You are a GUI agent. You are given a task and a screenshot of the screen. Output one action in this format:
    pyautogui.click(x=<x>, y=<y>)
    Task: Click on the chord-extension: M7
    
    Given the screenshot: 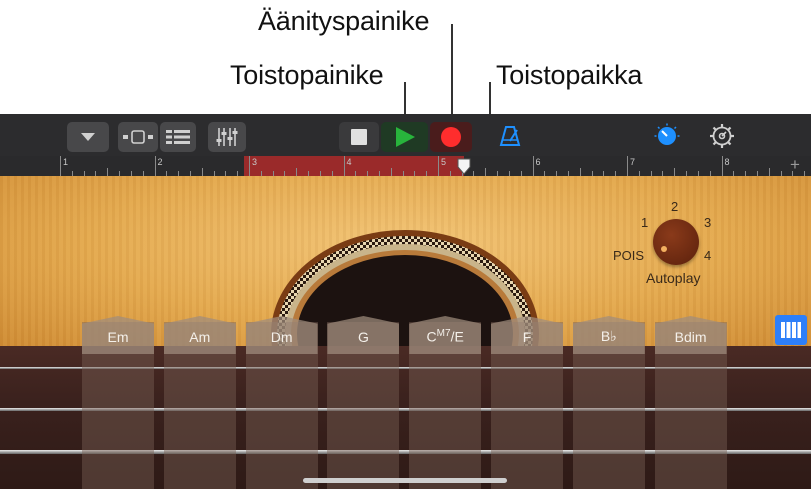 What is the action you would take?
    pyautogui.click(x=443, y=334)
    